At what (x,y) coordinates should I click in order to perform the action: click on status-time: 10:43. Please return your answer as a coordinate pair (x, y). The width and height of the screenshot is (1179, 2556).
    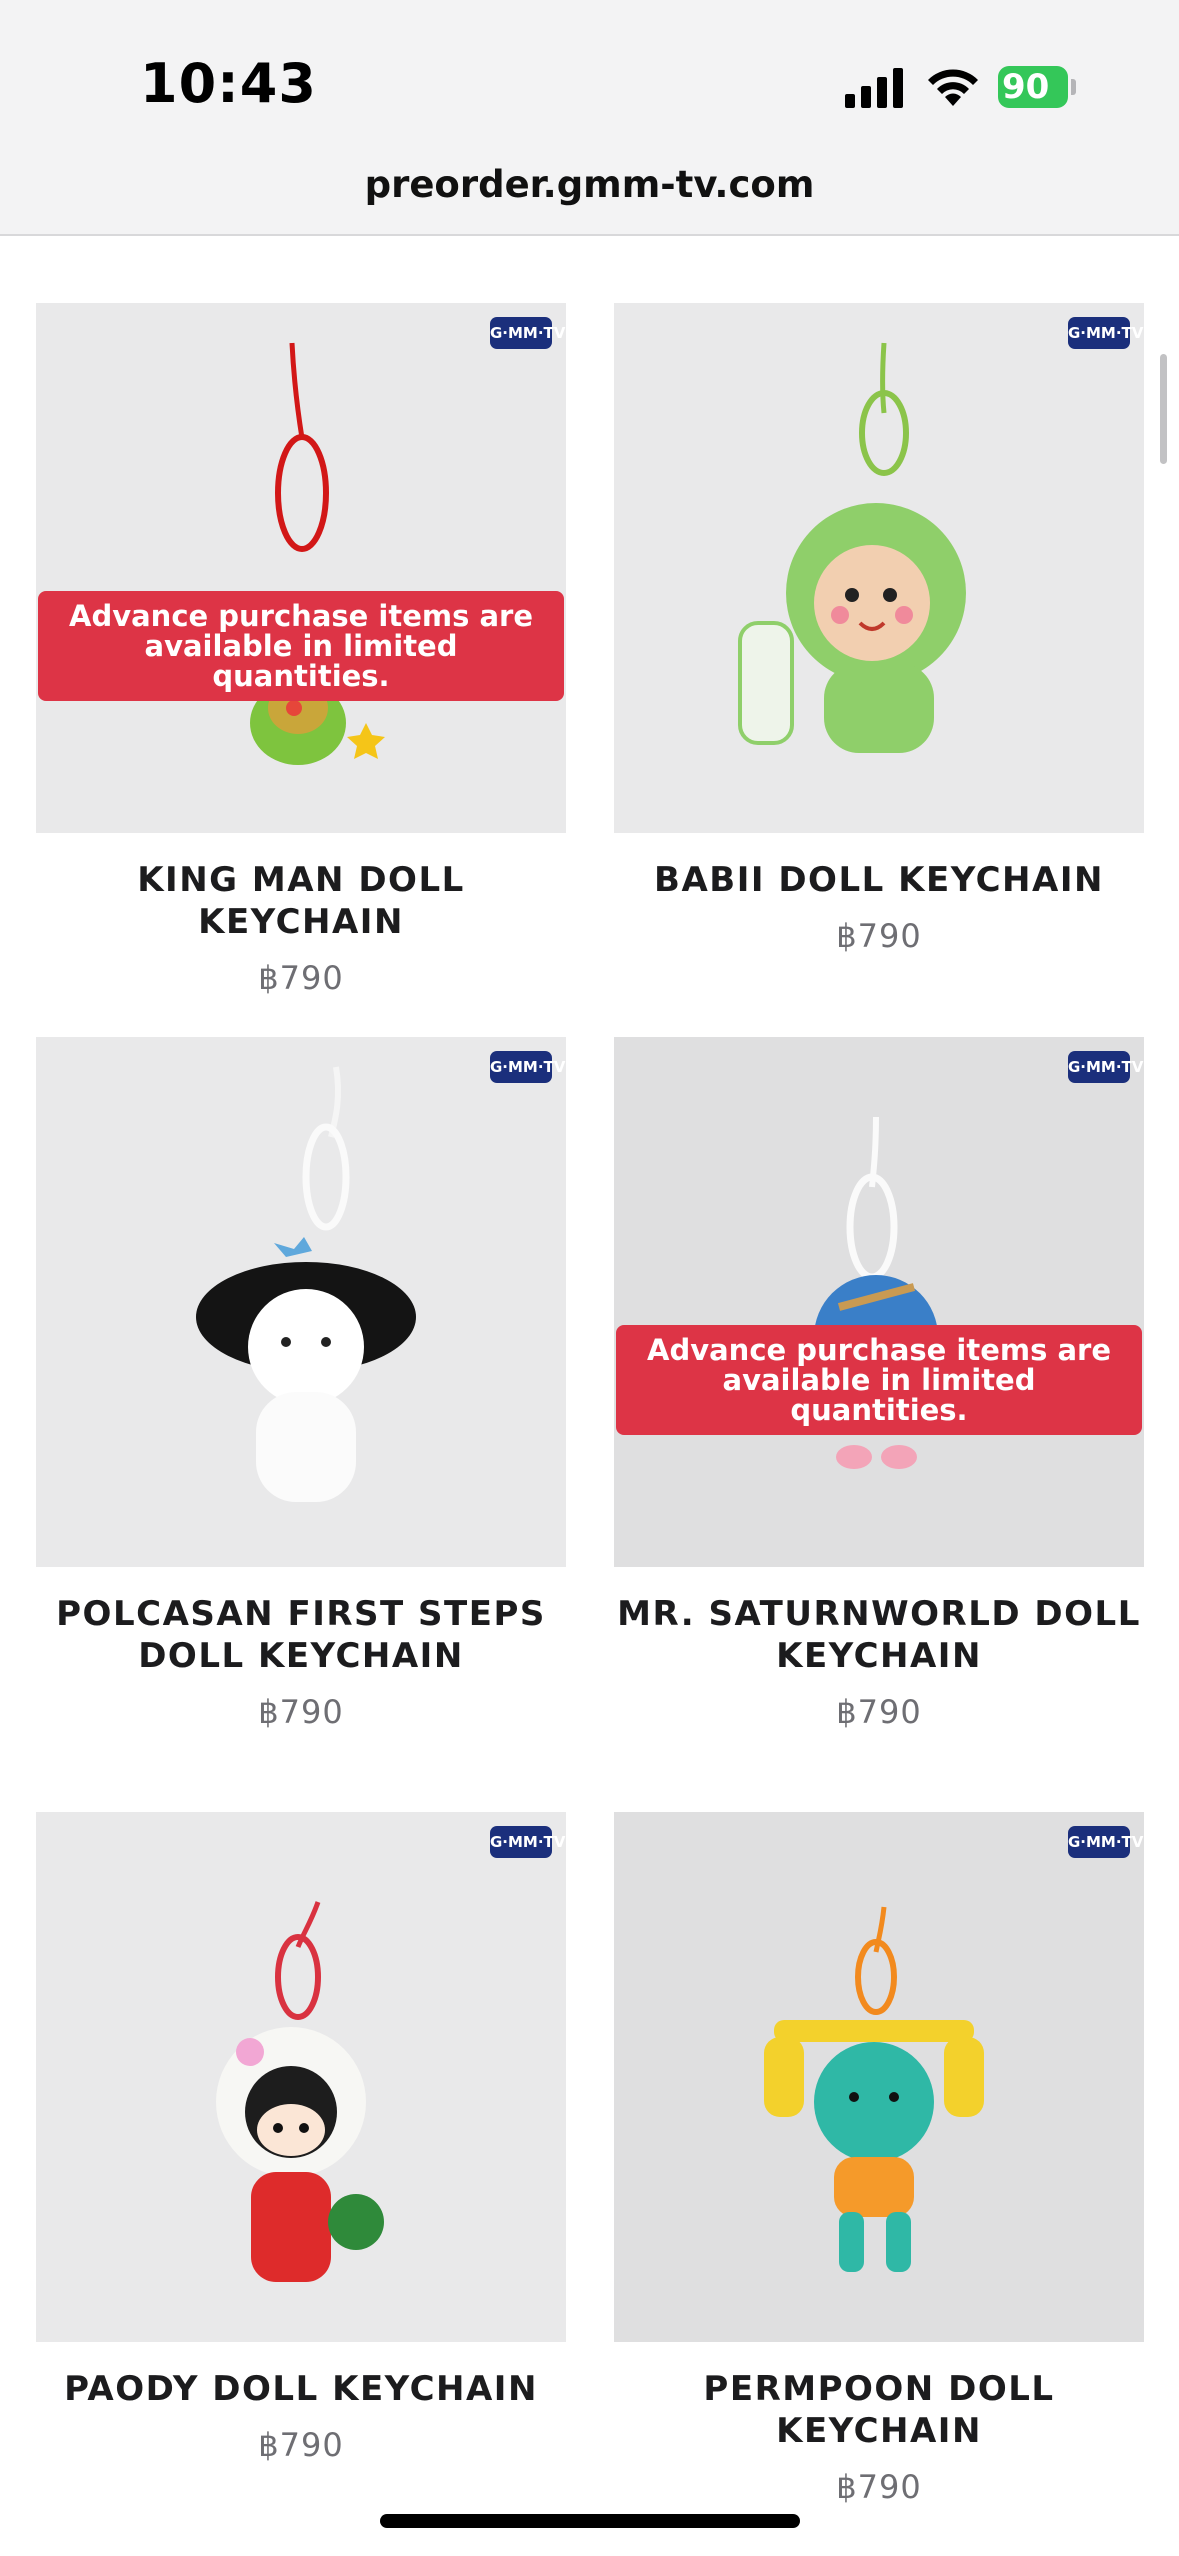
    Looking at the image, I should click on (228, 83).